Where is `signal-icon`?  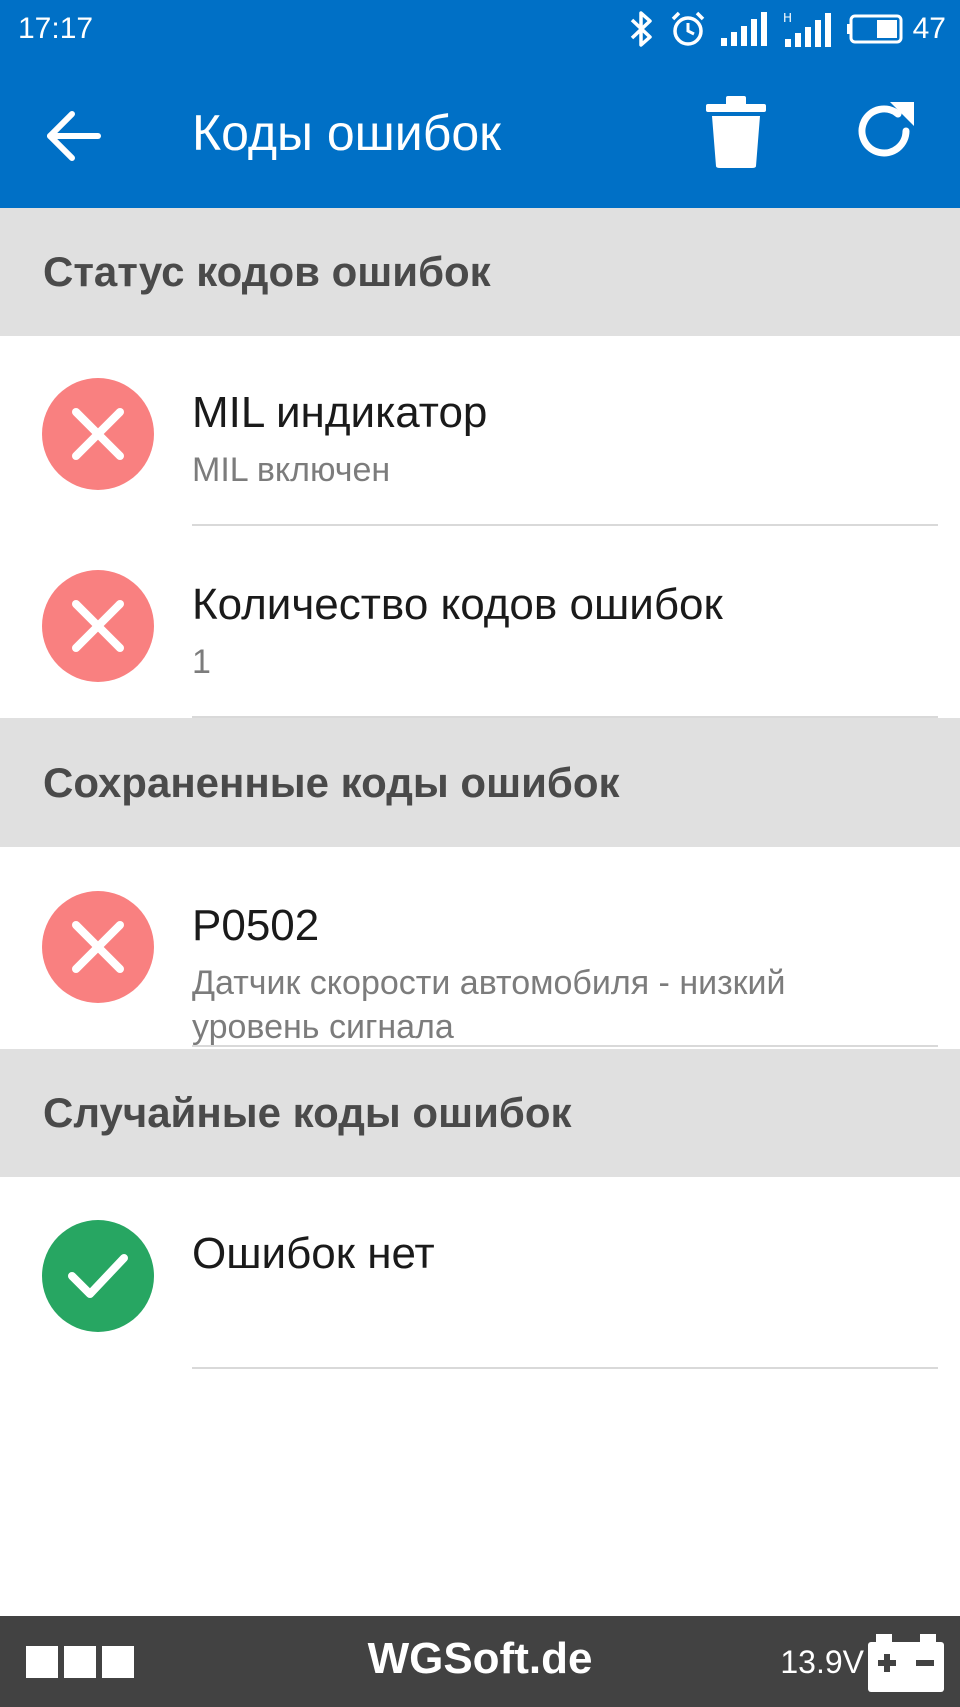
signal-icon is located at coordinates (743, 29).